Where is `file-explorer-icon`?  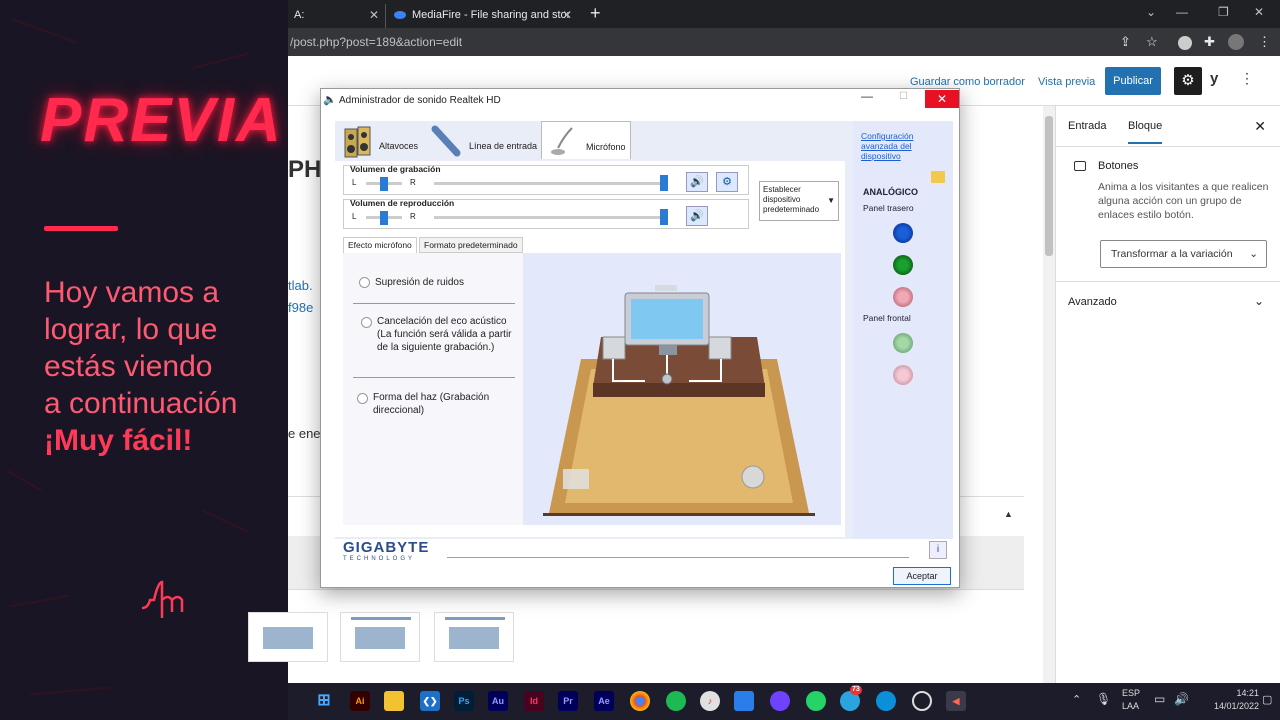
file-explorer-icon is located at coordinates (394, 701).